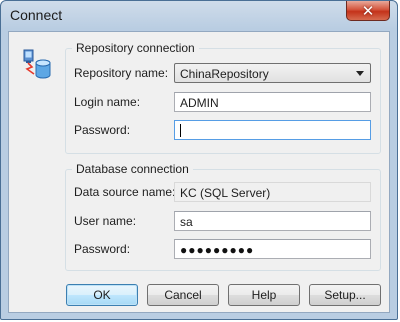 This screenshot has width=400, height=322. I want to click on close-button: ✕, so click(368, 11).